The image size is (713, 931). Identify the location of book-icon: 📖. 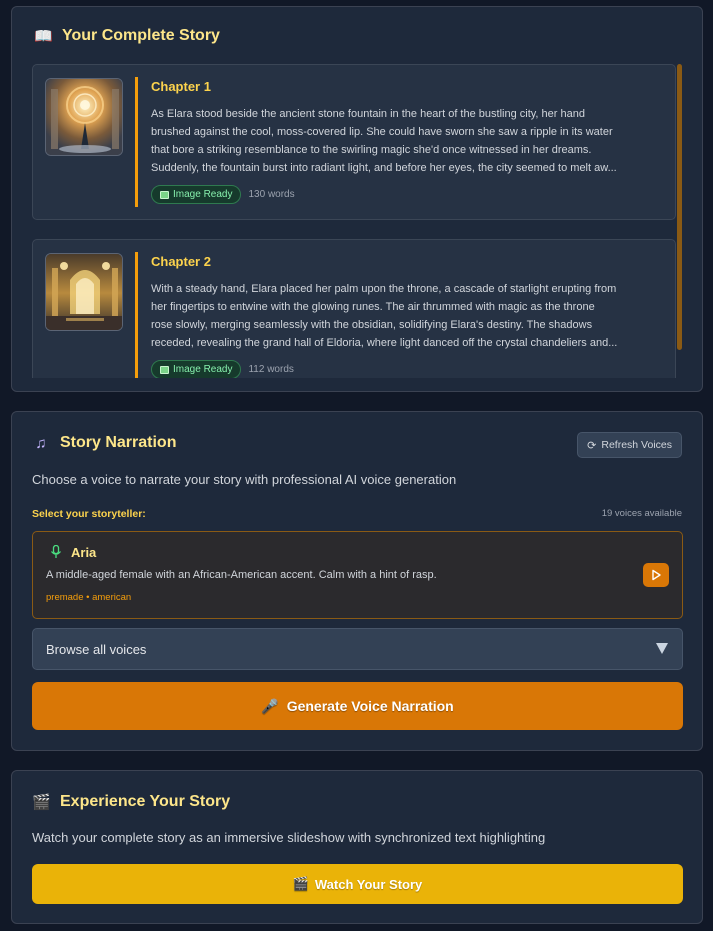
(43, 36).